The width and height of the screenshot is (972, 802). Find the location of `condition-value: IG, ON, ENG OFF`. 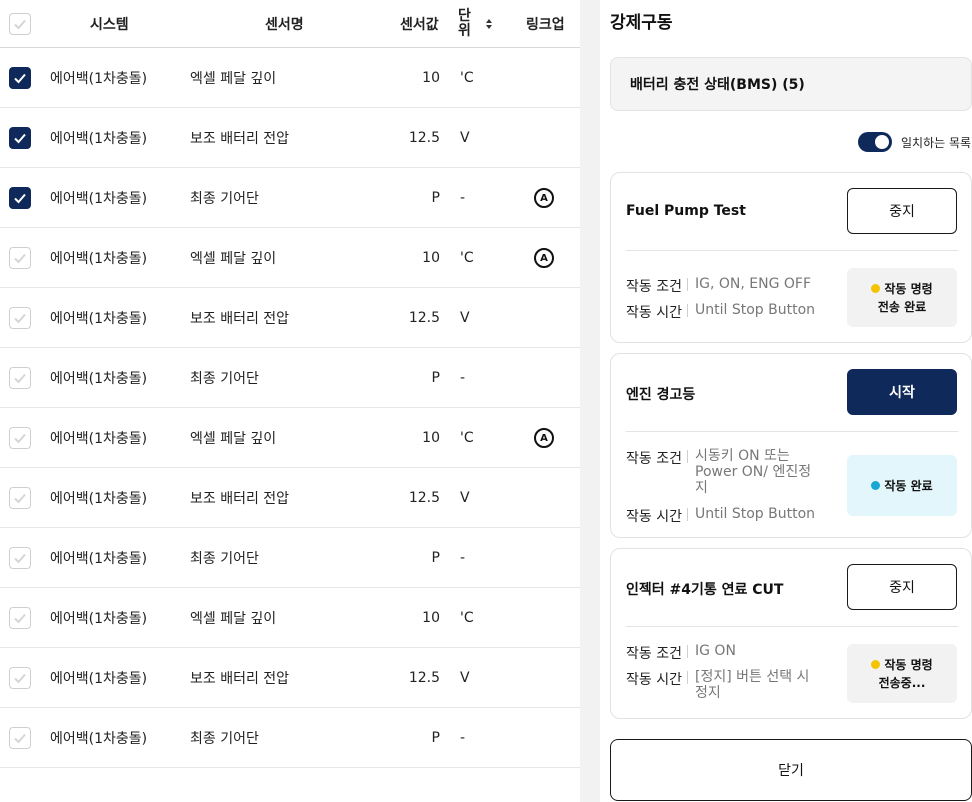

condition-value: IG, ON, ENG OFF is located at coordinates (753, 284).